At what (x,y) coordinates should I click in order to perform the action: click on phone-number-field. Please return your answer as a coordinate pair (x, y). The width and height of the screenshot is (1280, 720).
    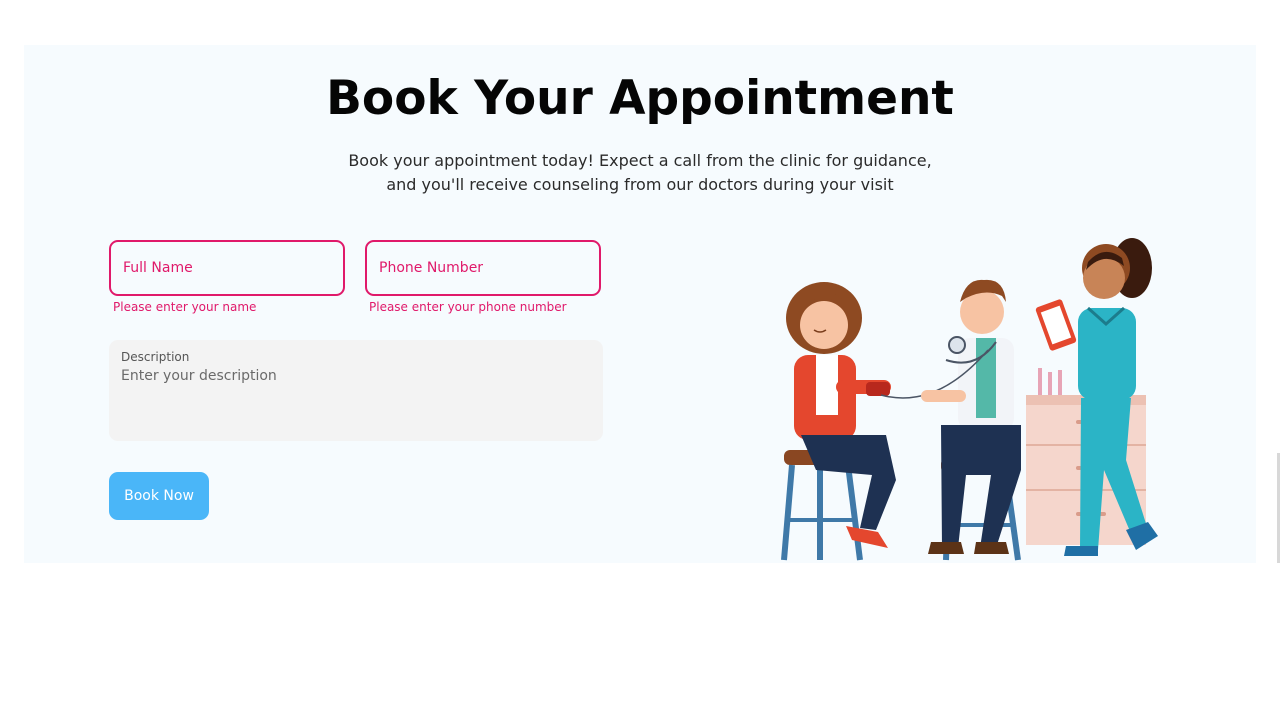
    Looking at the image, I should click on (483, 268).